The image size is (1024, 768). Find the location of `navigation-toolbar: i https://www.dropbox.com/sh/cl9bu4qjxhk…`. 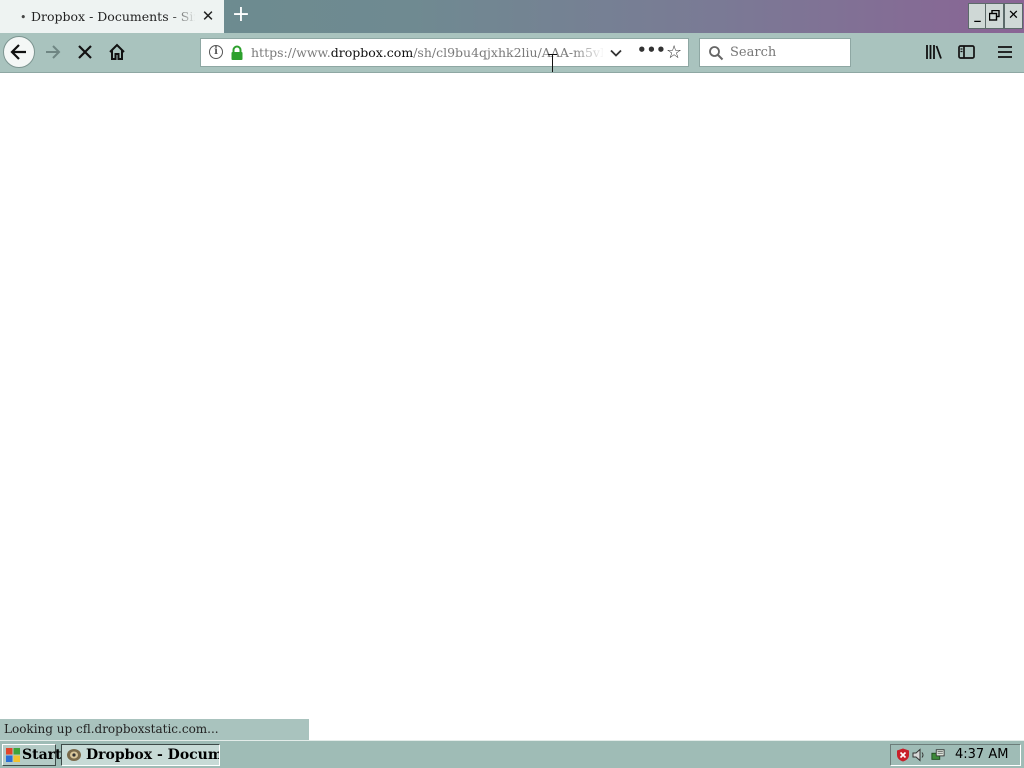

navigation-toolbar: i https://www.dropbox.com/sh/cl9bu4qjxhk… is located at coordinates (512, 53).